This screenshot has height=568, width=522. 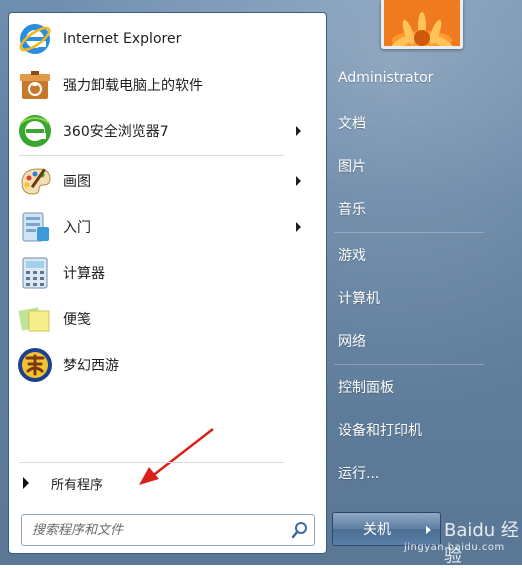 What do you see at coordinates (165, 181) in the screenshot?
I see `program-paint: 画图` at bounding box center [165, 181].